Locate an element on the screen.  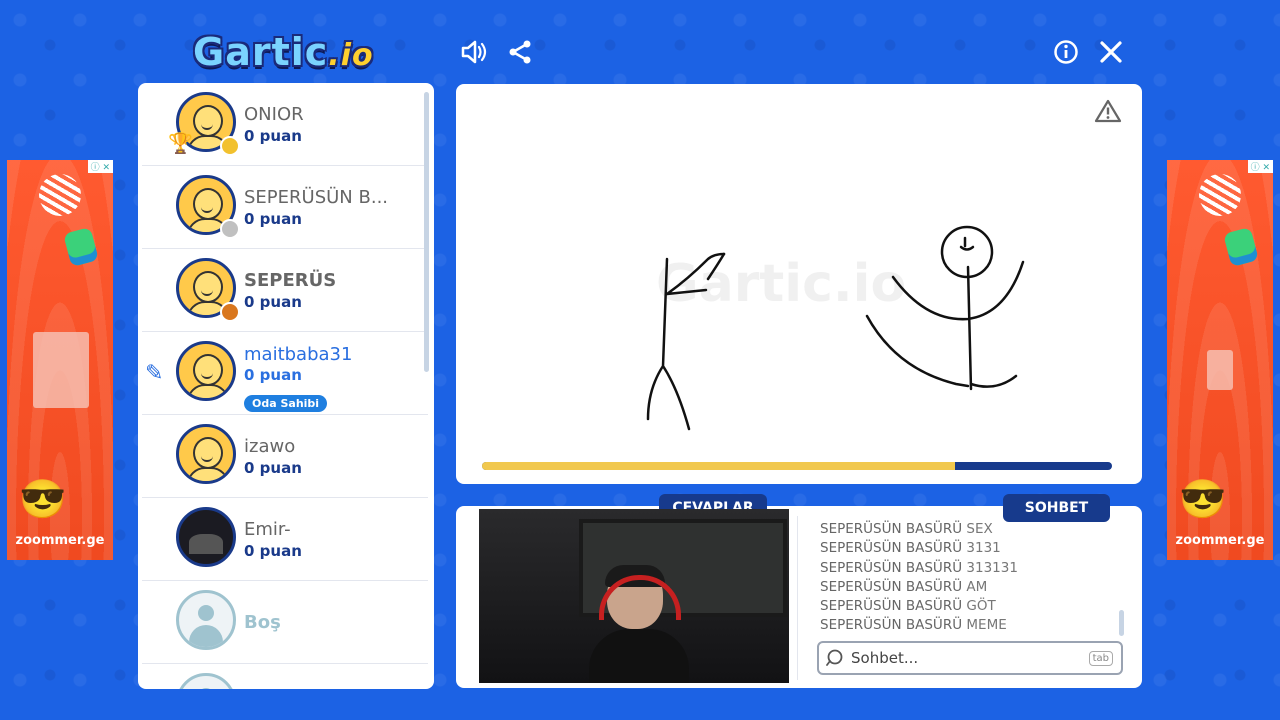
player-row: SEPERÜS 0 puan is located at coordinates (285, 290).